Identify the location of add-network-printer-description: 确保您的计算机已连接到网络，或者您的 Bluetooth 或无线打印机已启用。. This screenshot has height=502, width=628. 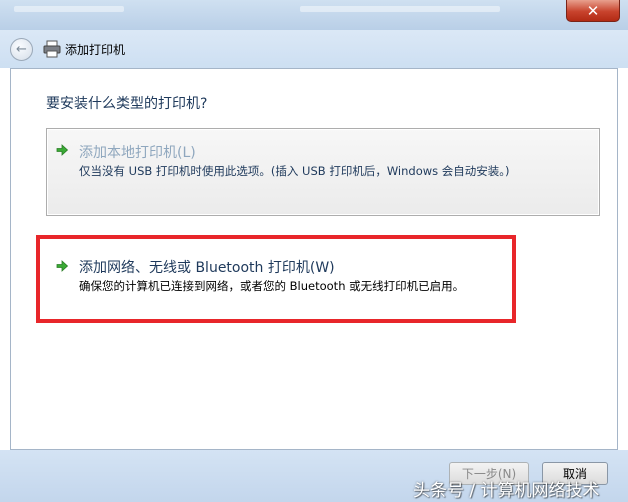
(272, 286).